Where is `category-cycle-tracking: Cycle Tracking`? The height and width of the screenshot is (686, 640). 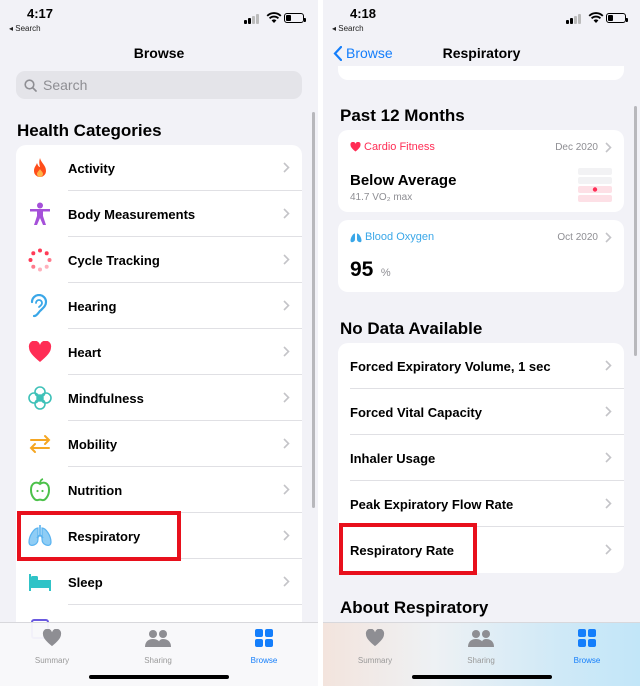 category-cycle-tracking: Cycle Tracking is located at coordinates (159, 260).